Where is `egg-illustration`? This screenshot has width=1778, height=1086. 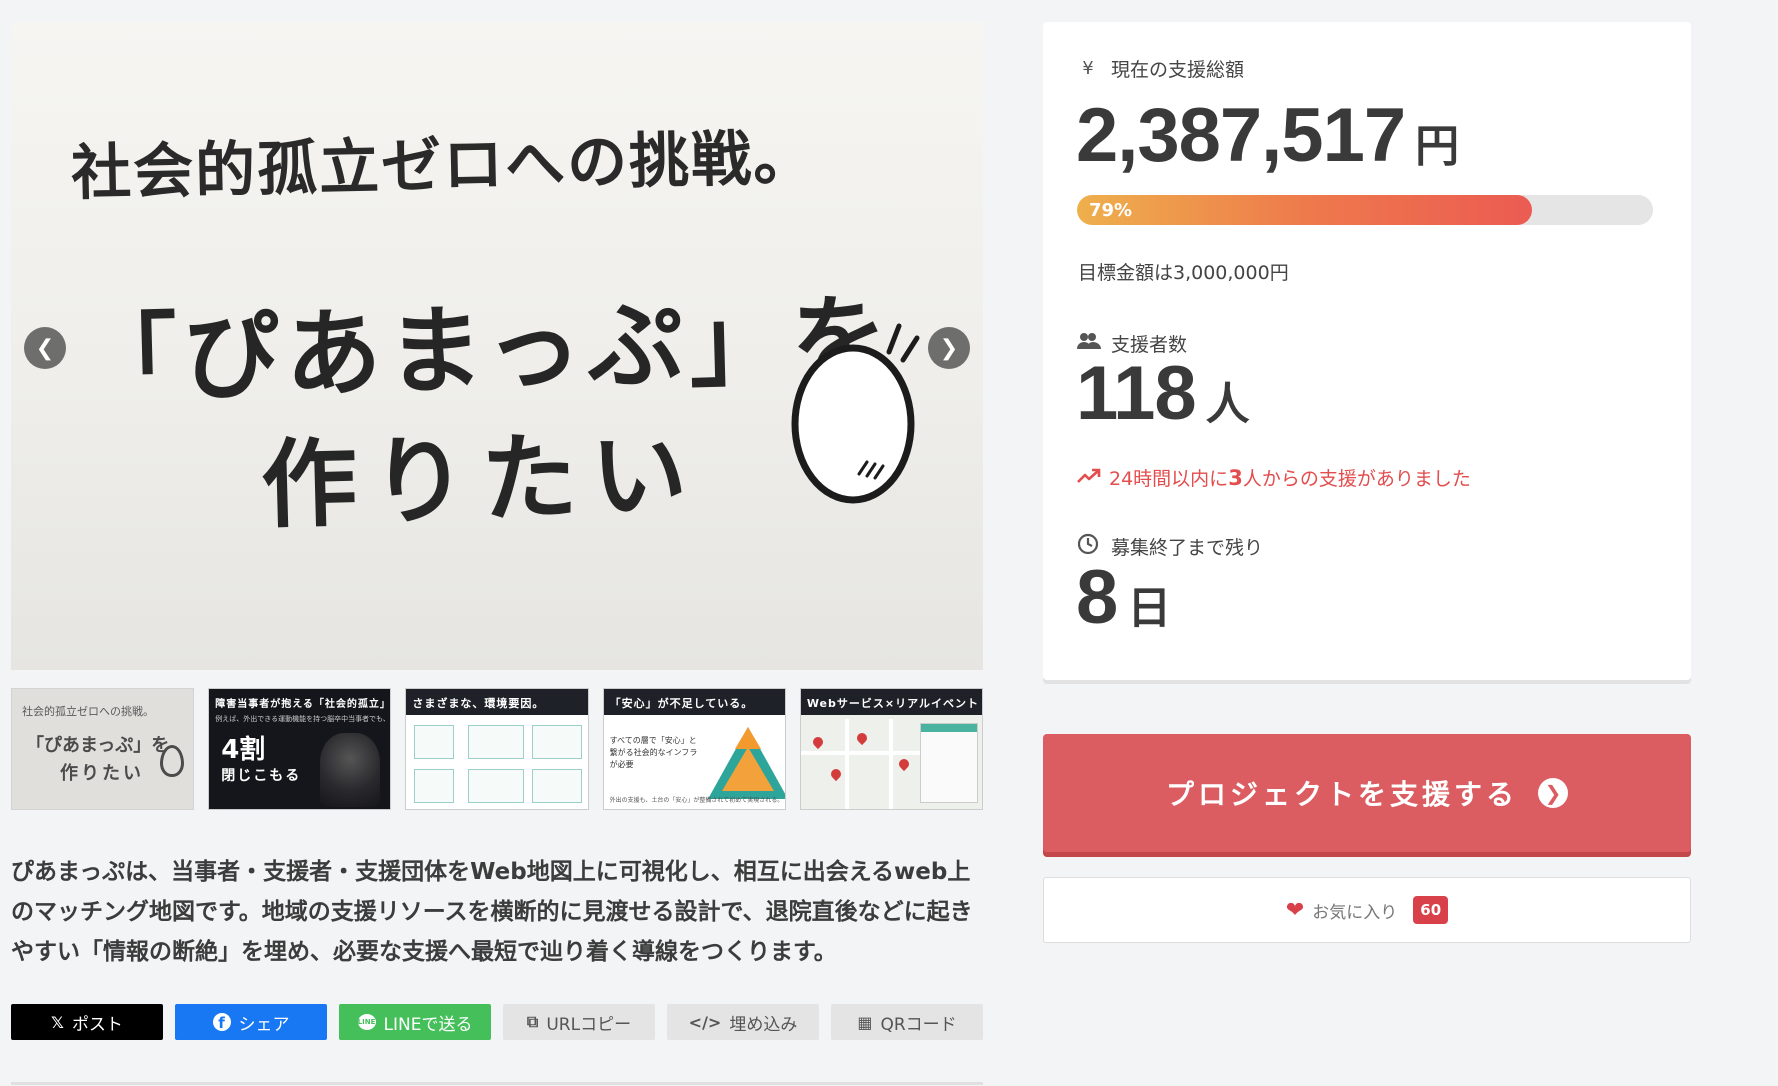
egg-illustration is located at coordinates (855, 413).